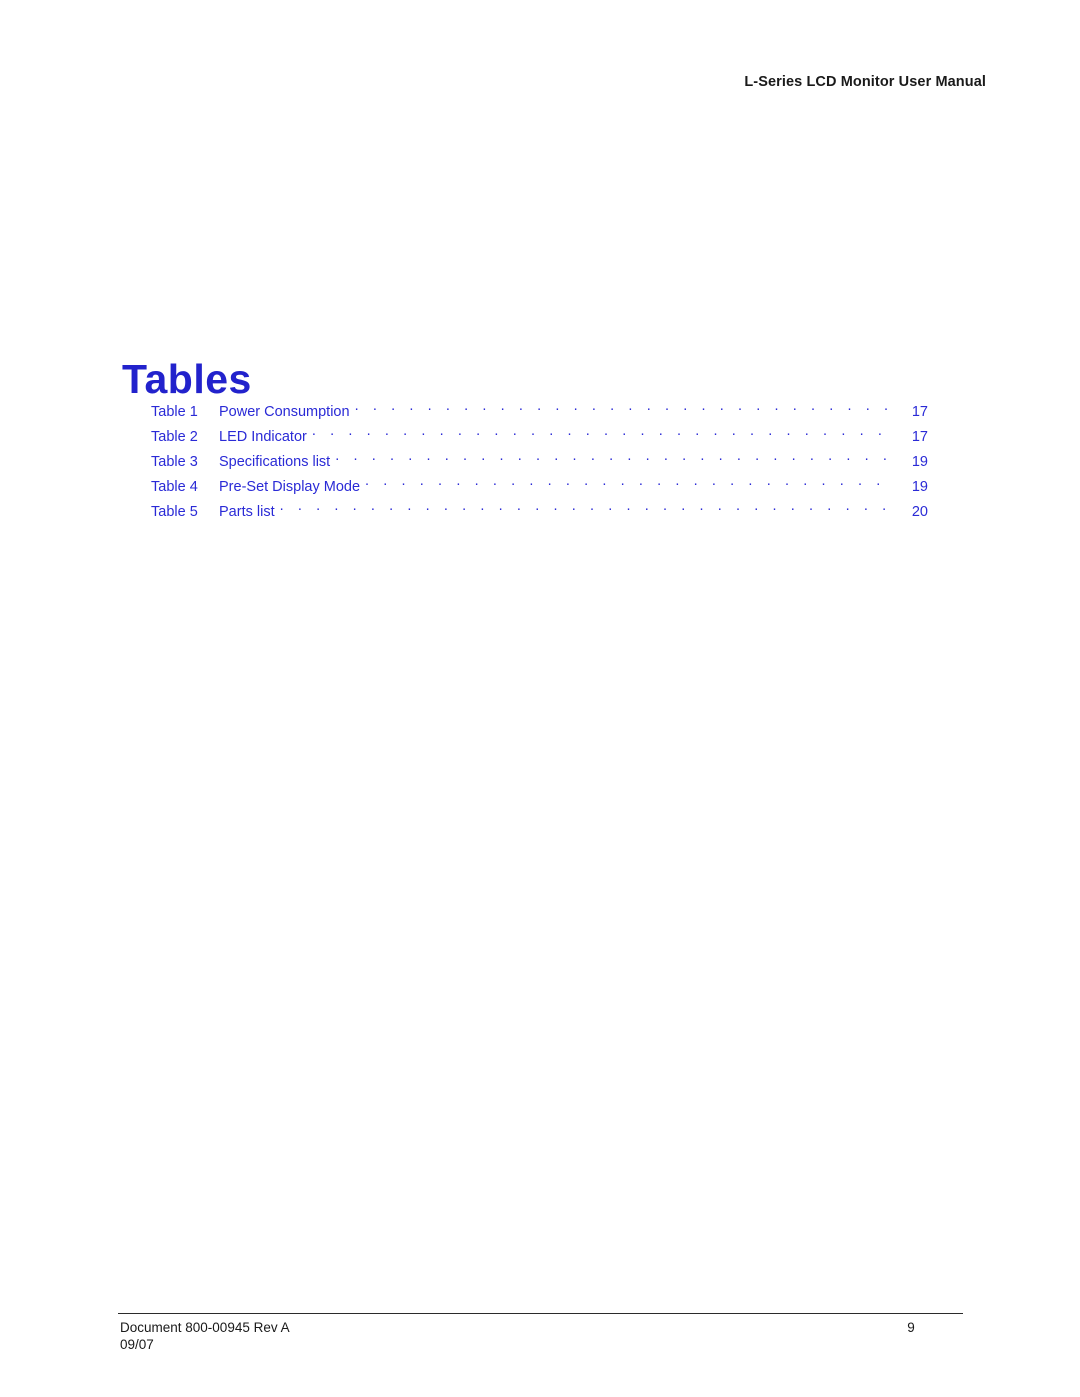 Image resolution: width=1080 pixels, height=1397 pixels. I want to click on list-item: Table 4 Pre-Set Display Mode 19, so click(523, 489).